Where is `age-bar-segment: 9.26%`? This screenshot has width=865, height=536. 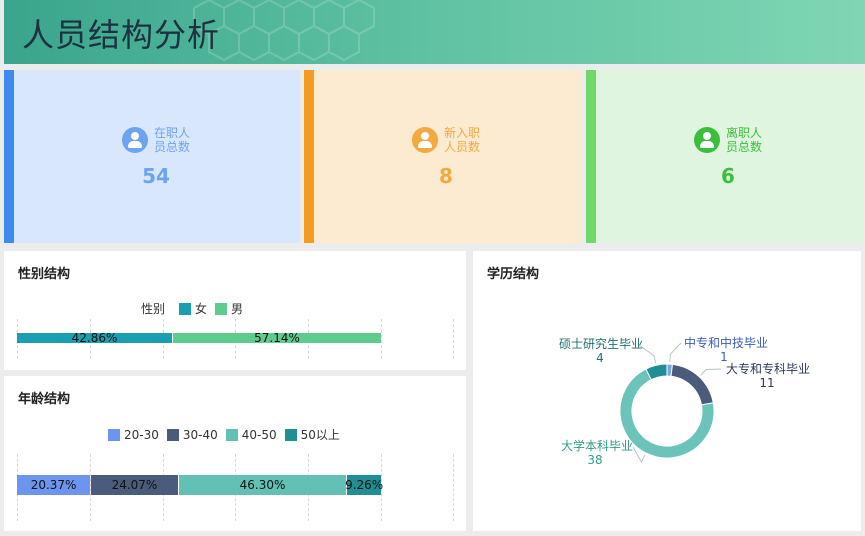
age-bar-segment: 9.26% is located at coordinates (364, 485).